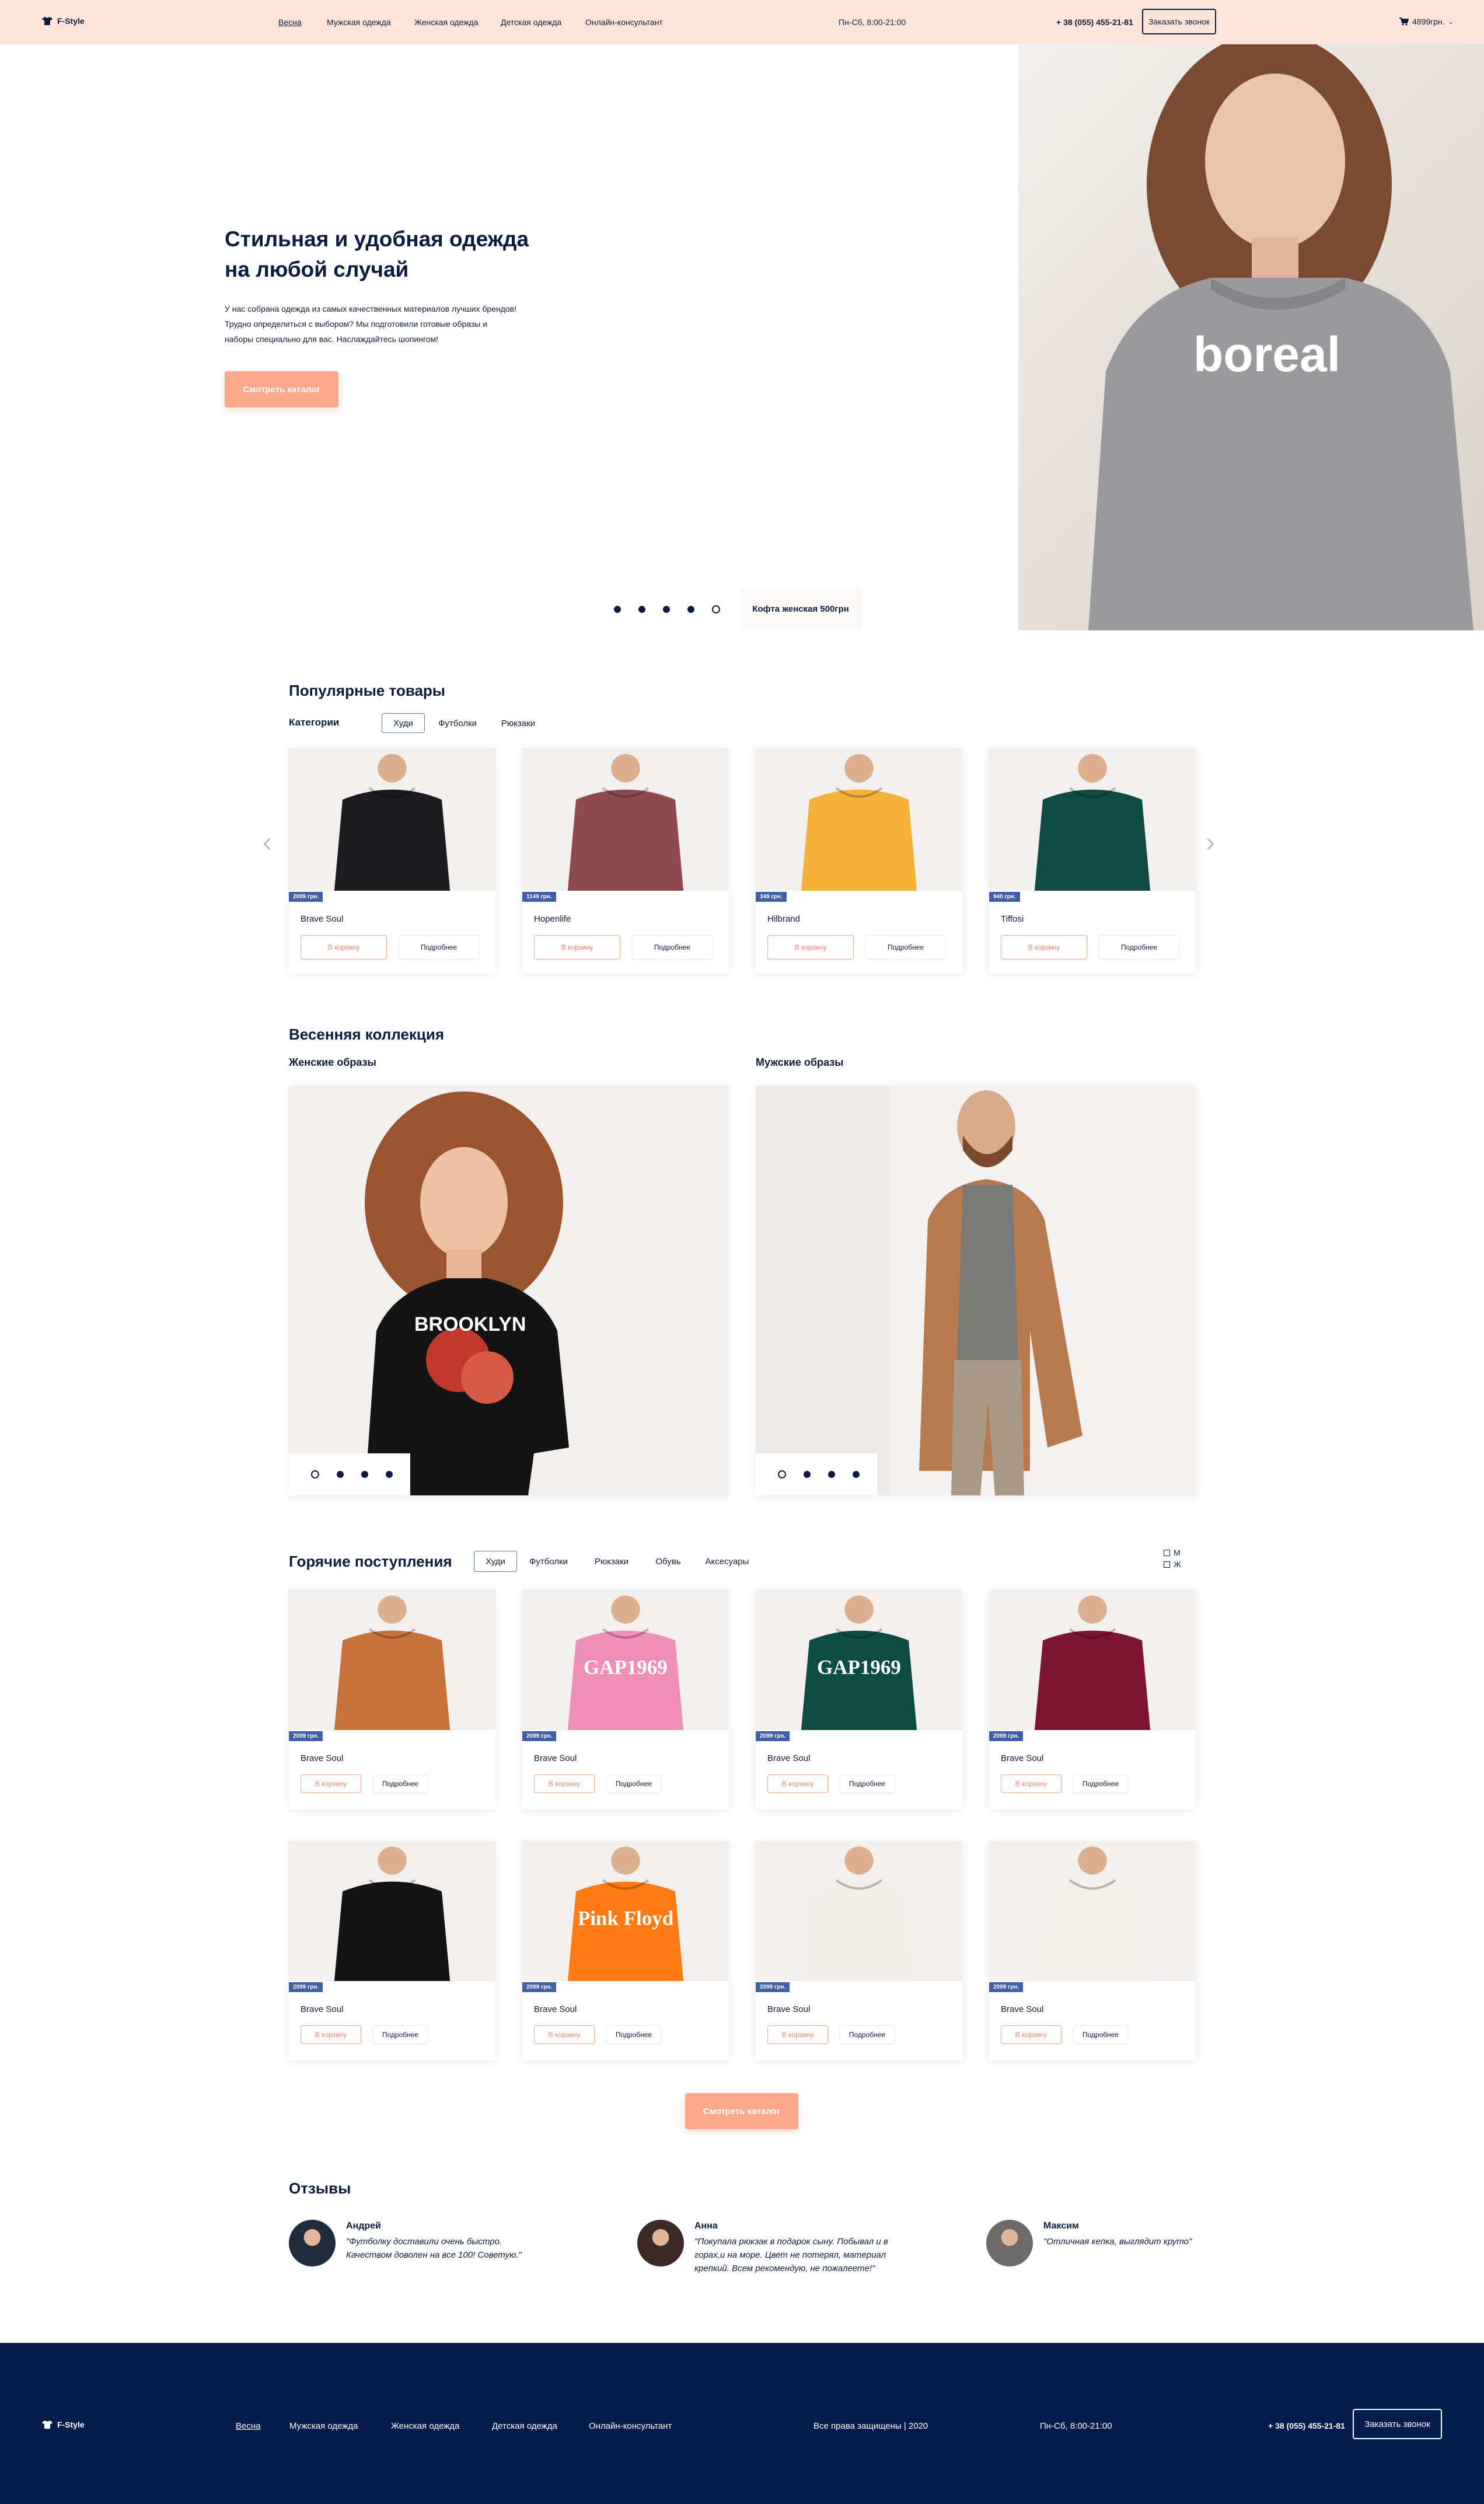 The width and height of the screenshot is (1484, 2504). I want to click on cart-widget: 4899грн. ⌄, so click(1427, 21).